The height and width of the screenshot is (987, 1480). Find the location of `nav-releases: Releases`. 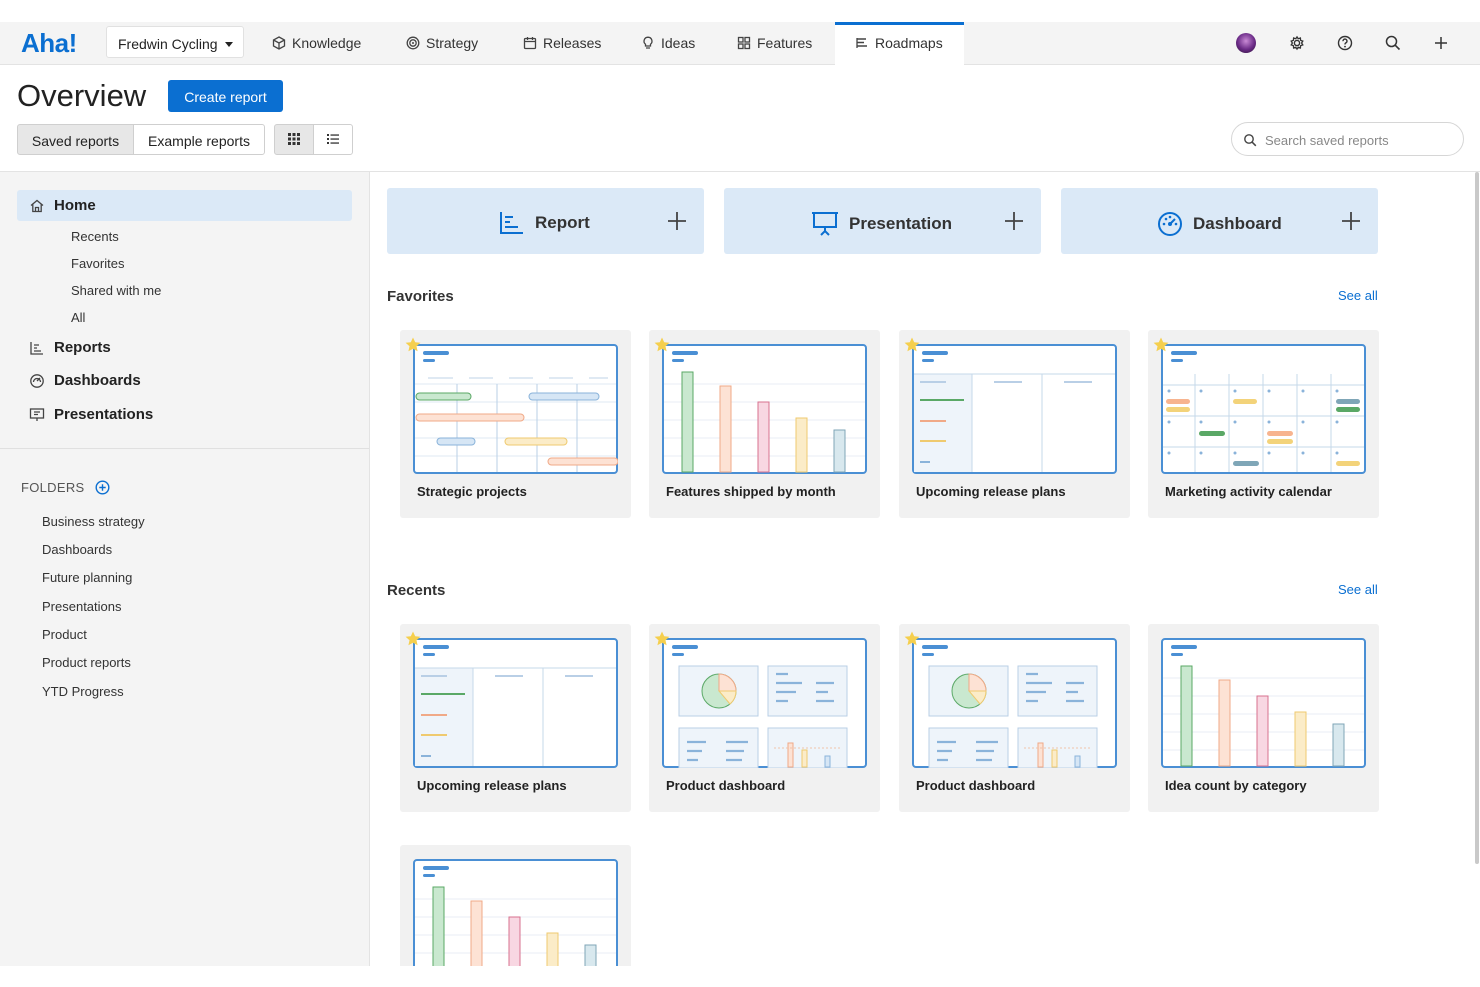

nav-releases: Releases is located at coordinates (562, 43).